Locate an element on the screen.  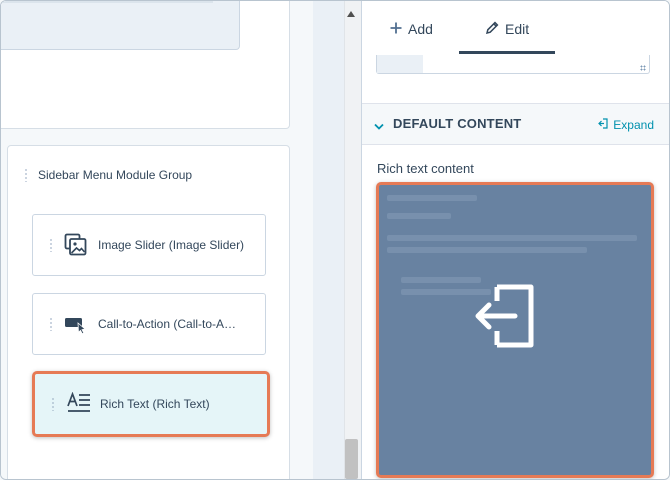
section-title: DEFAULT CONTENT is located at coordinates (457, 123).